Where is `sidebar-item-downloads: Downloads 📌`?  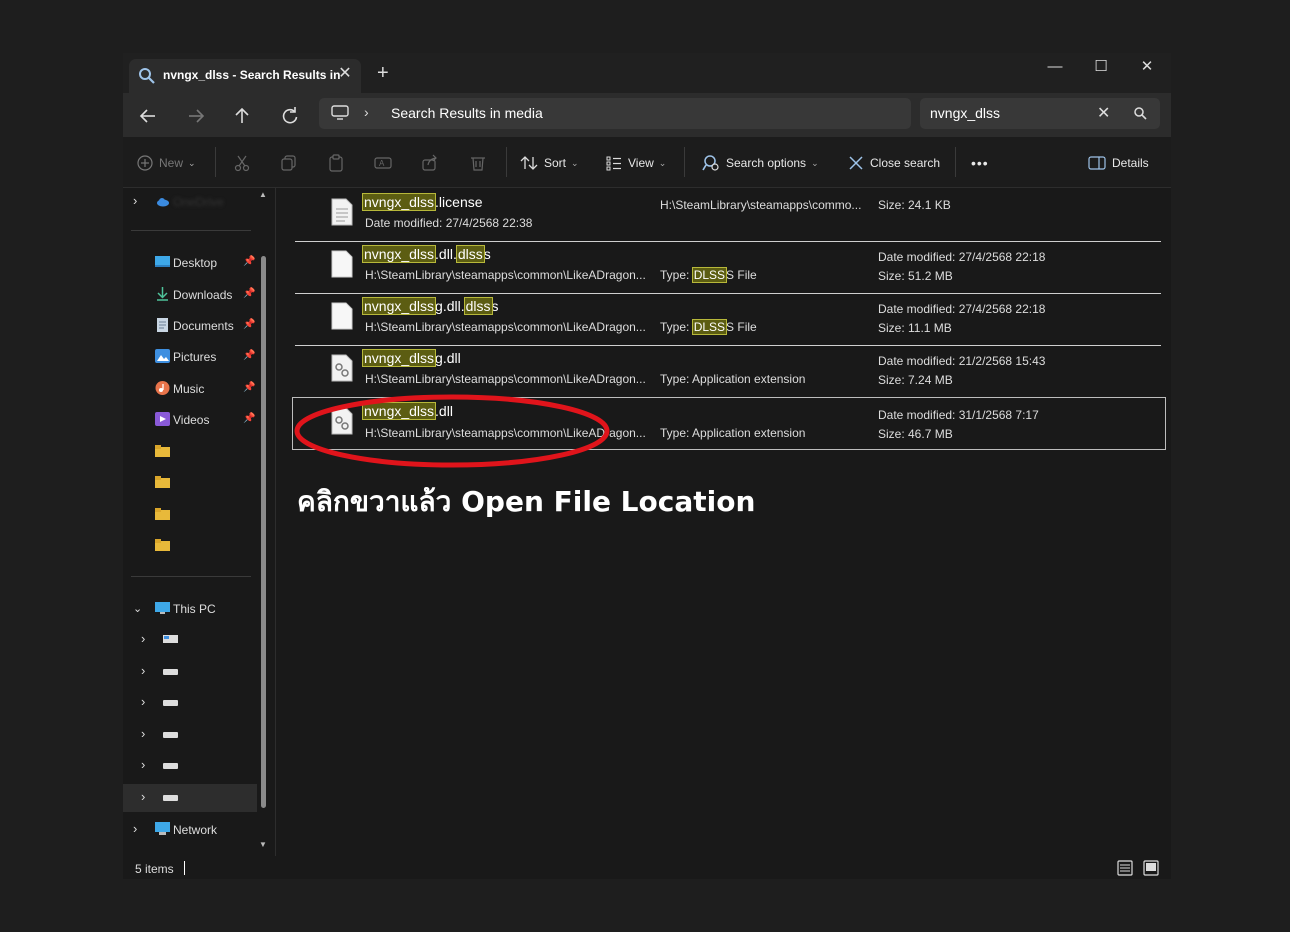 sidebar-item-downloads: Downloads 📌 is located at coordinates (193, 295).